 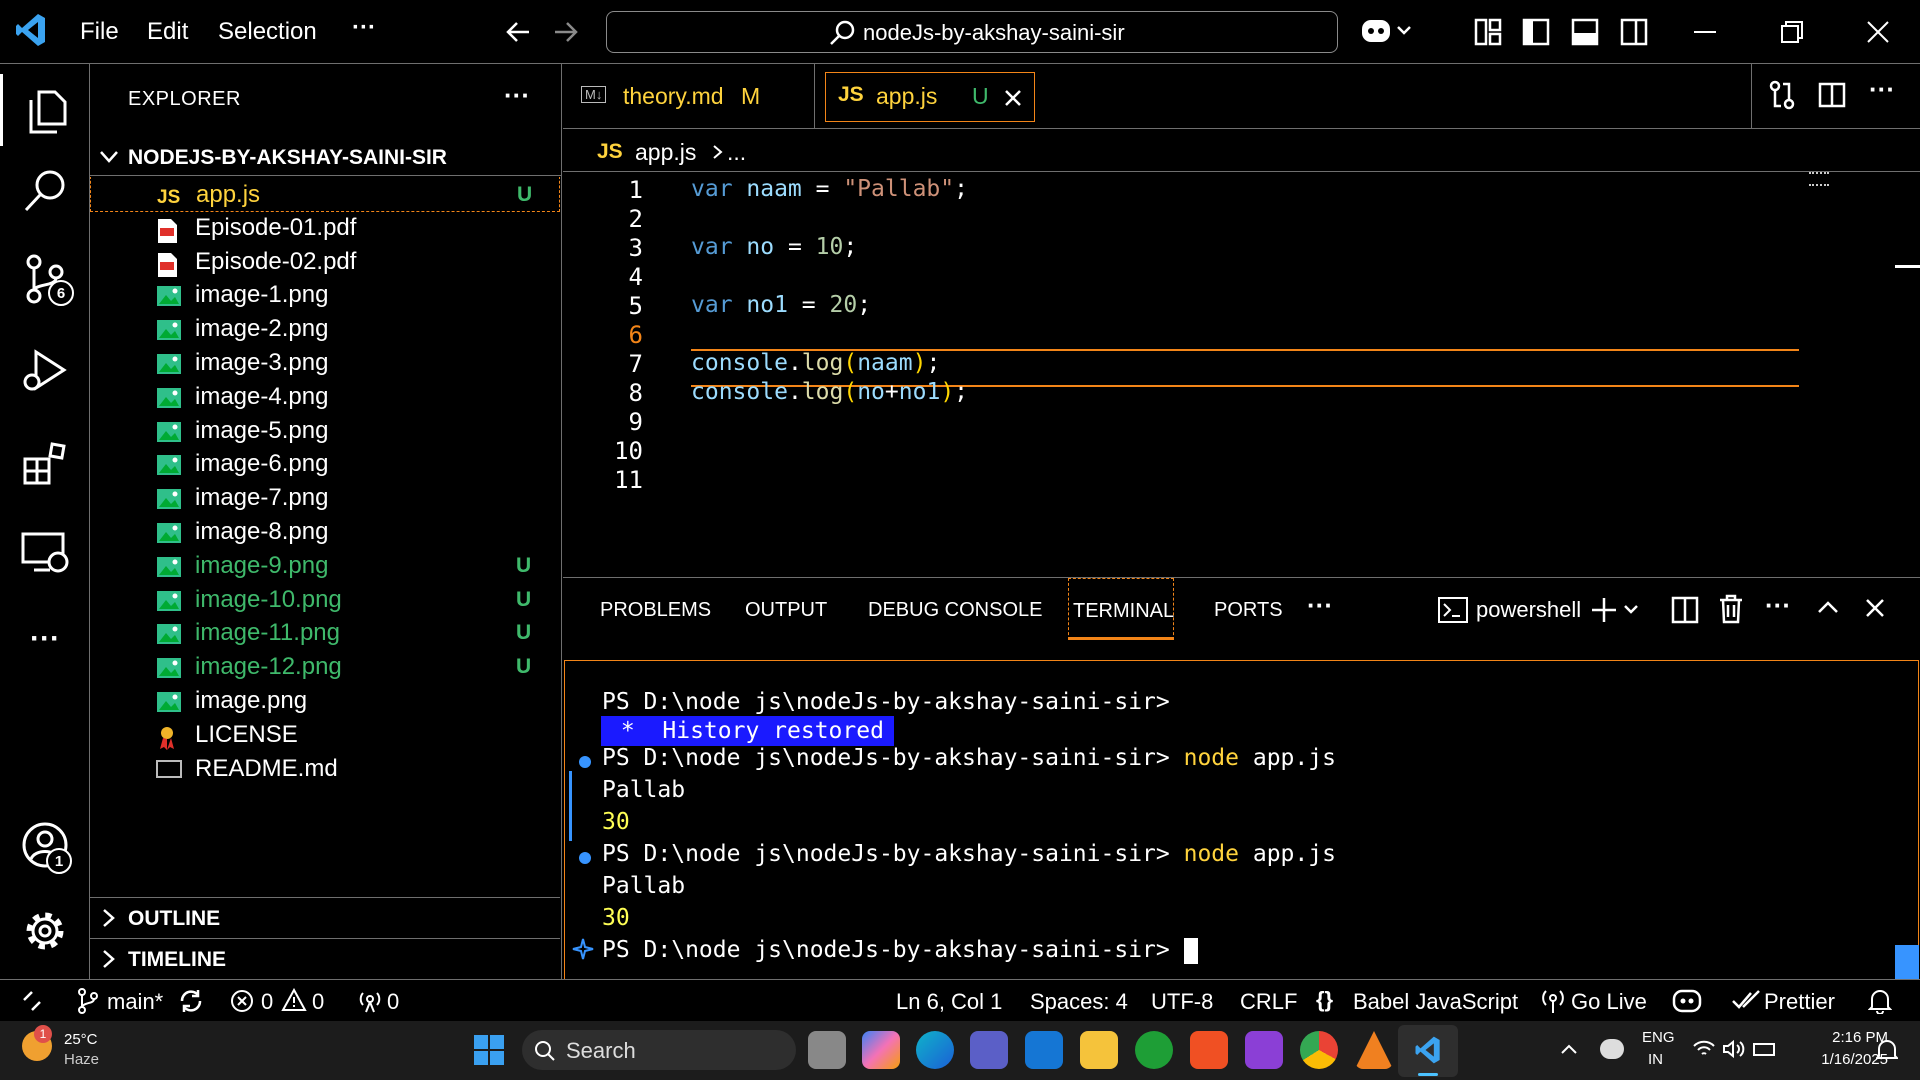 I want to click on outline-section: OUTLINE, so click(x=325, y=917).